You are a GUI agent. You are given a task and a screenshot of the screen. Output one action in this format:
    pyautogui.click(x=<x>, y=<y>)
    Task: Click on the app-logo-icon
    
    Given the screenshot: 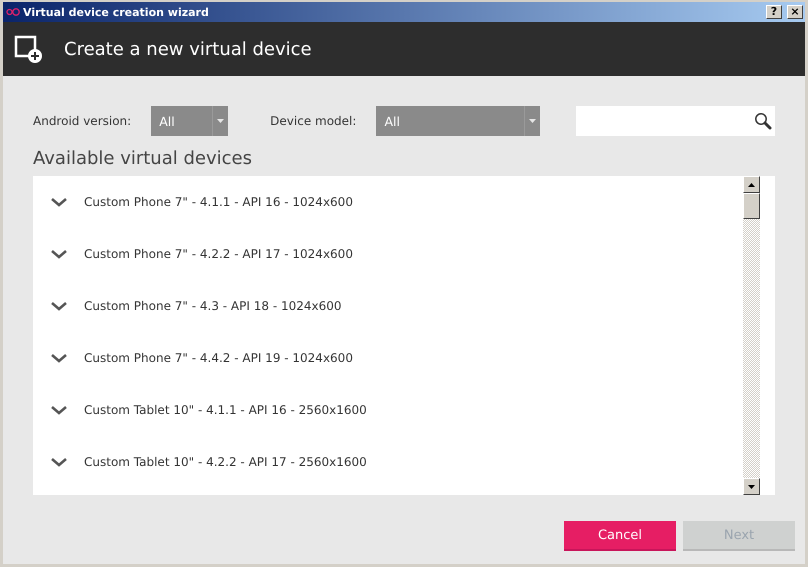 What is the action you would take?
    pyautogui.click(x=13, y=12)
    